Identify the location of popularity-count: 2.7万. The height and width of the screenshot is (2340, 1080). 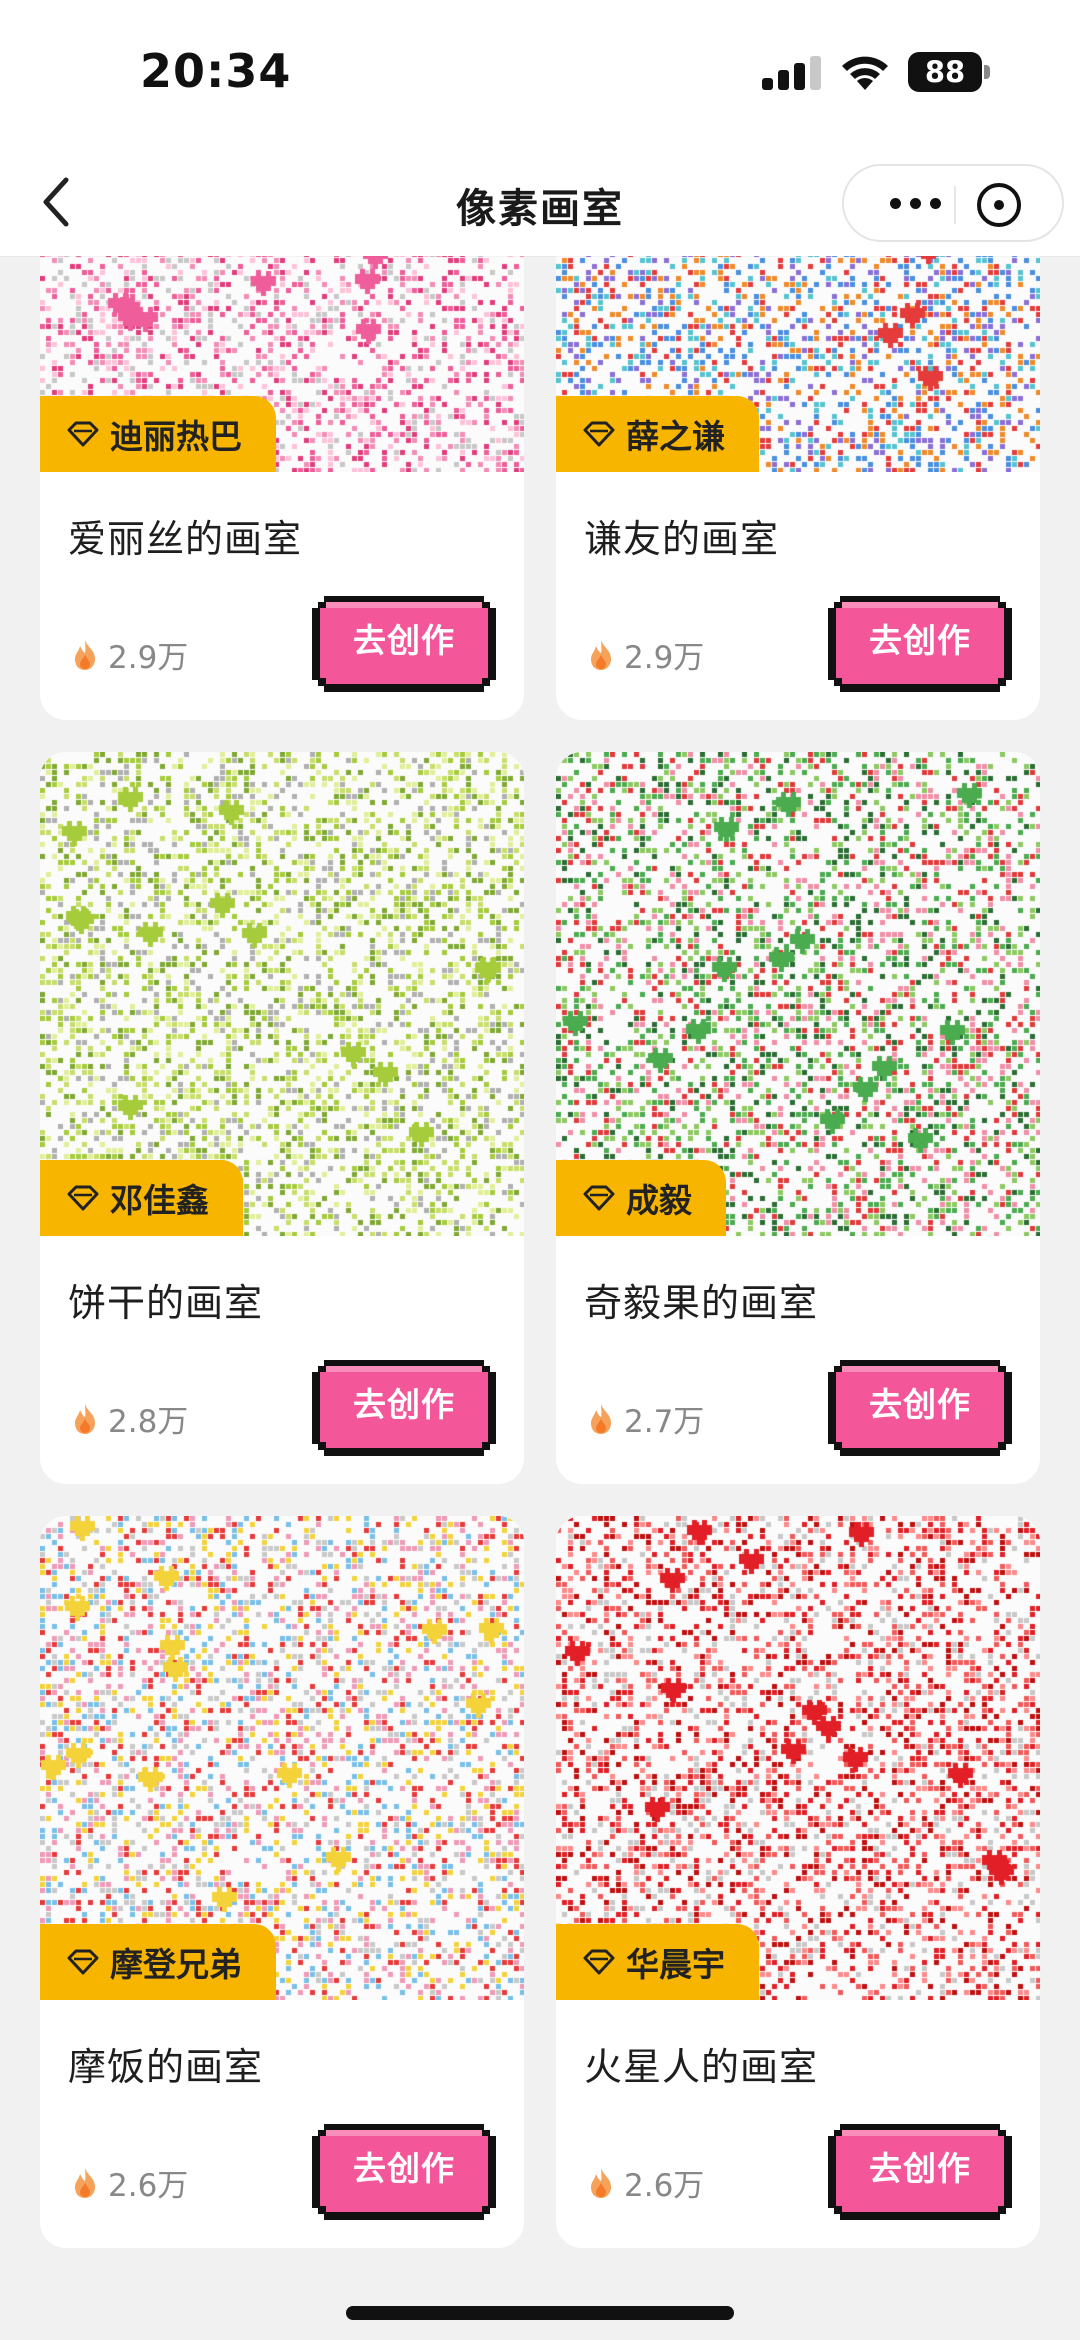
(664, 1422).